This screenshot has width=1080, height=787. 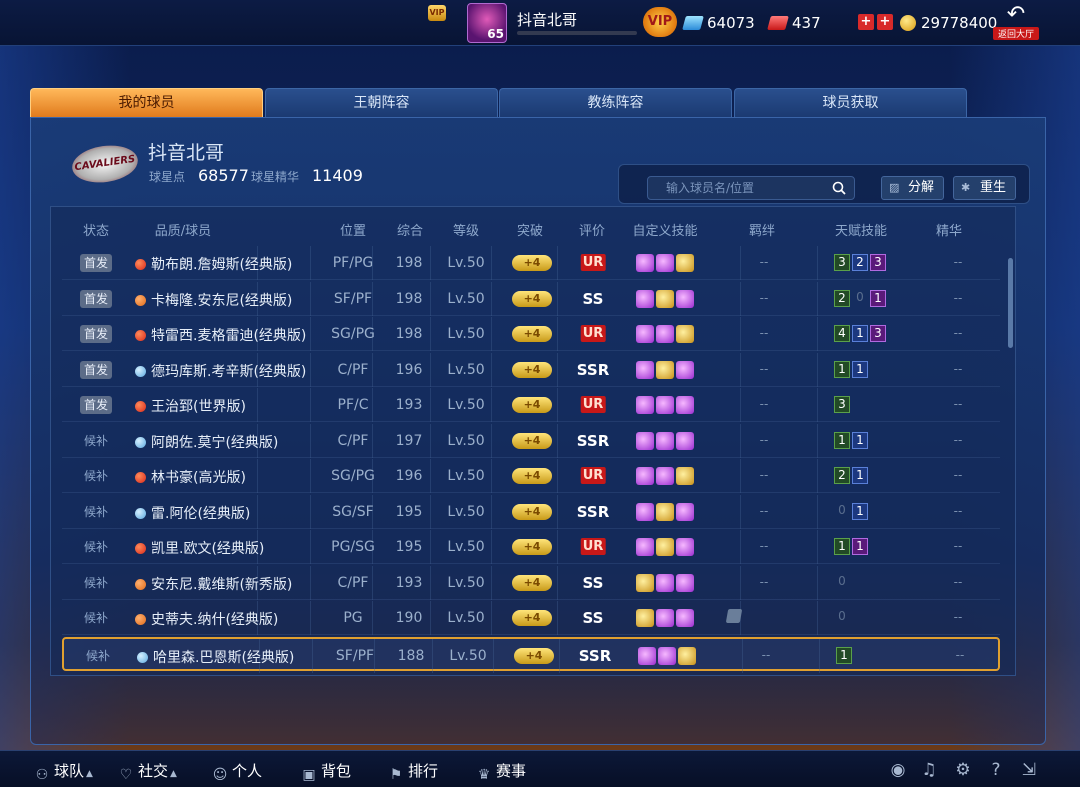 I want to click on nav-person: ⚇ 球队 ▲, so click(x=63, y=771).